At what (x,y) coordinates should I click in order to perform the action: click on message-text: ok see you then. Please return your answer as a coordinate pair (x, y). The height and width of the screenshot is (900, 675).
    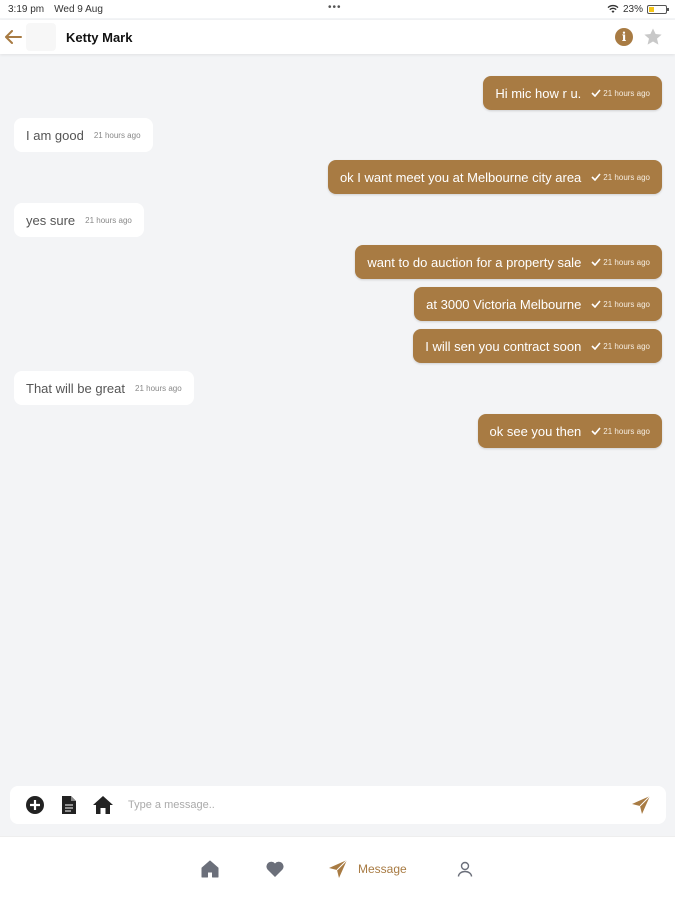
    Looking at the image, I should click on (535, 431).